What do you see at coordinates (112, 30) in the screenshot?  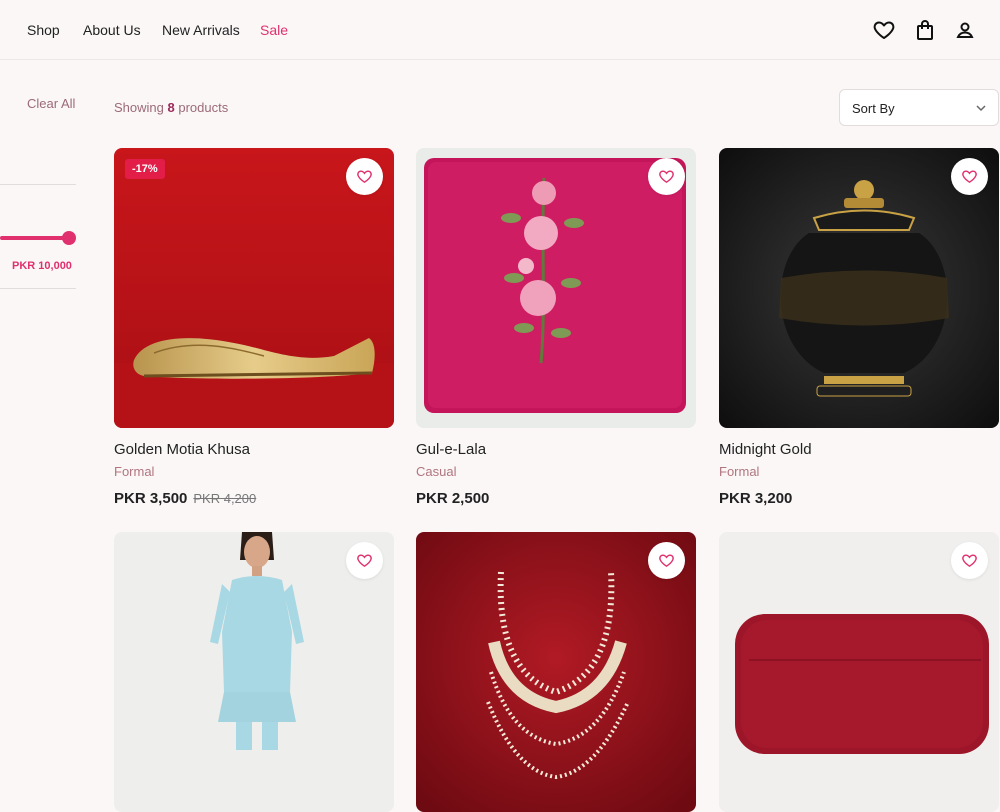 I see `nav-about-us: About Us` at bounding box center [112, 30].